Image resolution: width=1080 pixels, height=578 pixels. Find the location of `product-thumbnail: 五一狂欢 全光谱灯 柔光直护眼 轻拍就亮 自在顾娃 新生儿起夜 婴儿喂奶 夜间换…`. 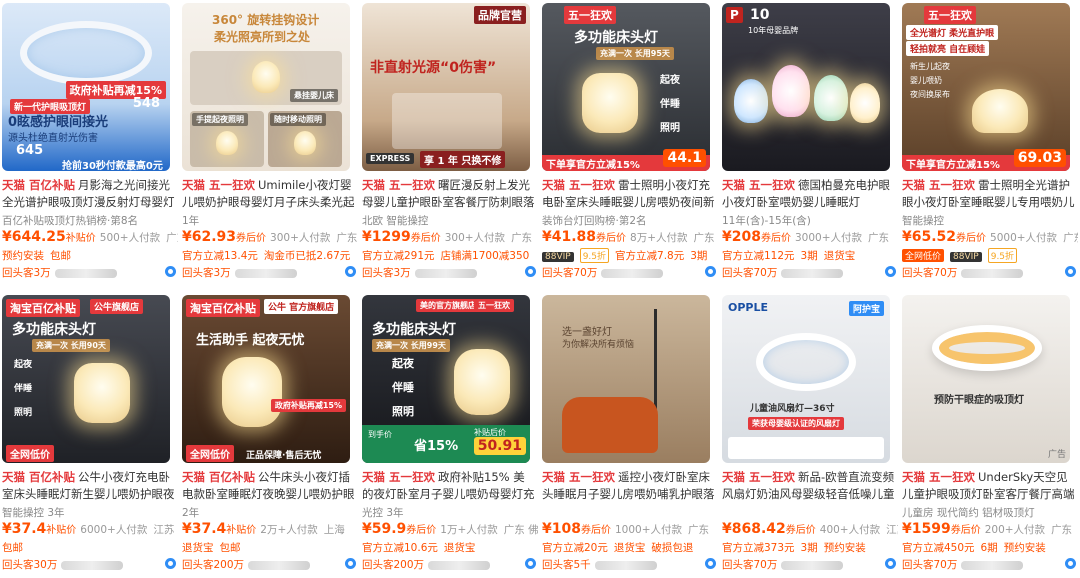

product-thumbnail: 五一狂欢 全光谱灯 柔光直护眼 轻拍就亮 自在顾娃 新生儿起夜 婴儿喂奶 夜间换… is located at coordinates (986, 87).